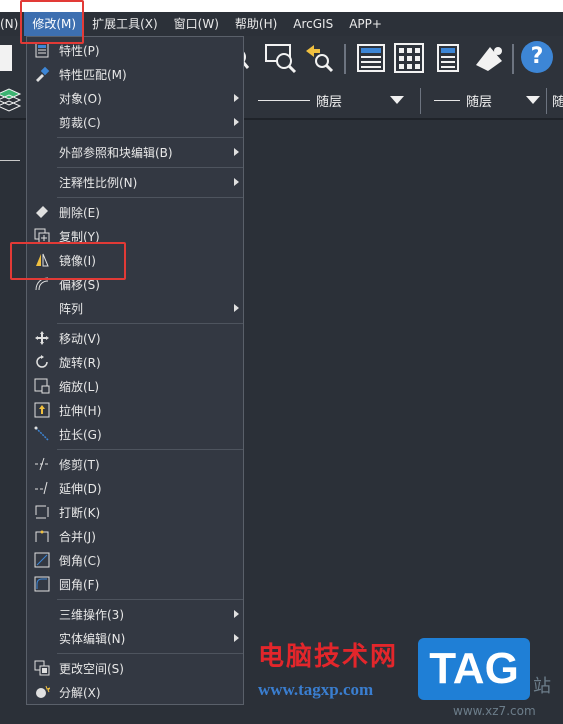 The width and height of the screenshot is (563, 724). What do you see at coordinates (42, 536) in the screenshot?
I see `join-icon` at bounding box center [42, 536].